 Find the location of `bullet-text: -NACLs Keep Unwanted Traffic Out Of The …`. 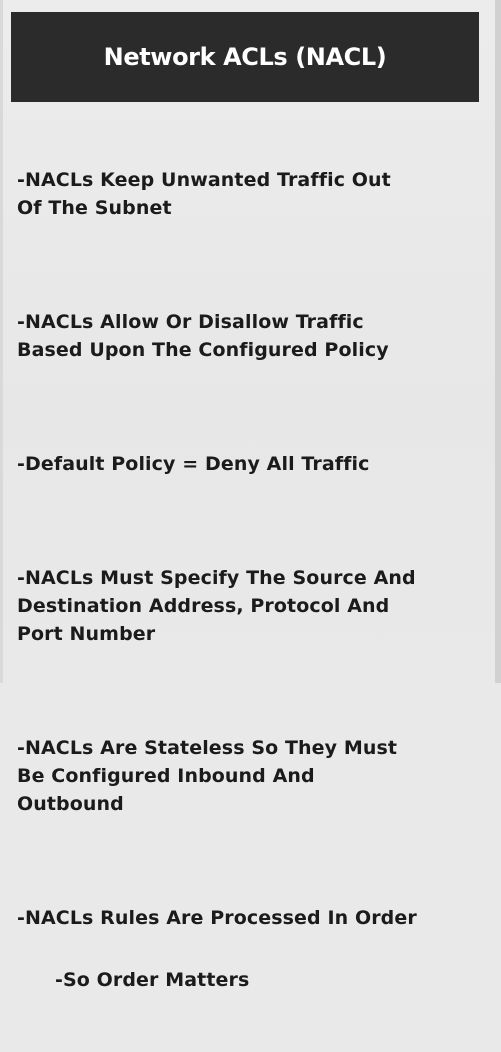

bullet-text: -NACLs Keep Unwanted Traffic Out Of The … is located at coordinates (204, 194).